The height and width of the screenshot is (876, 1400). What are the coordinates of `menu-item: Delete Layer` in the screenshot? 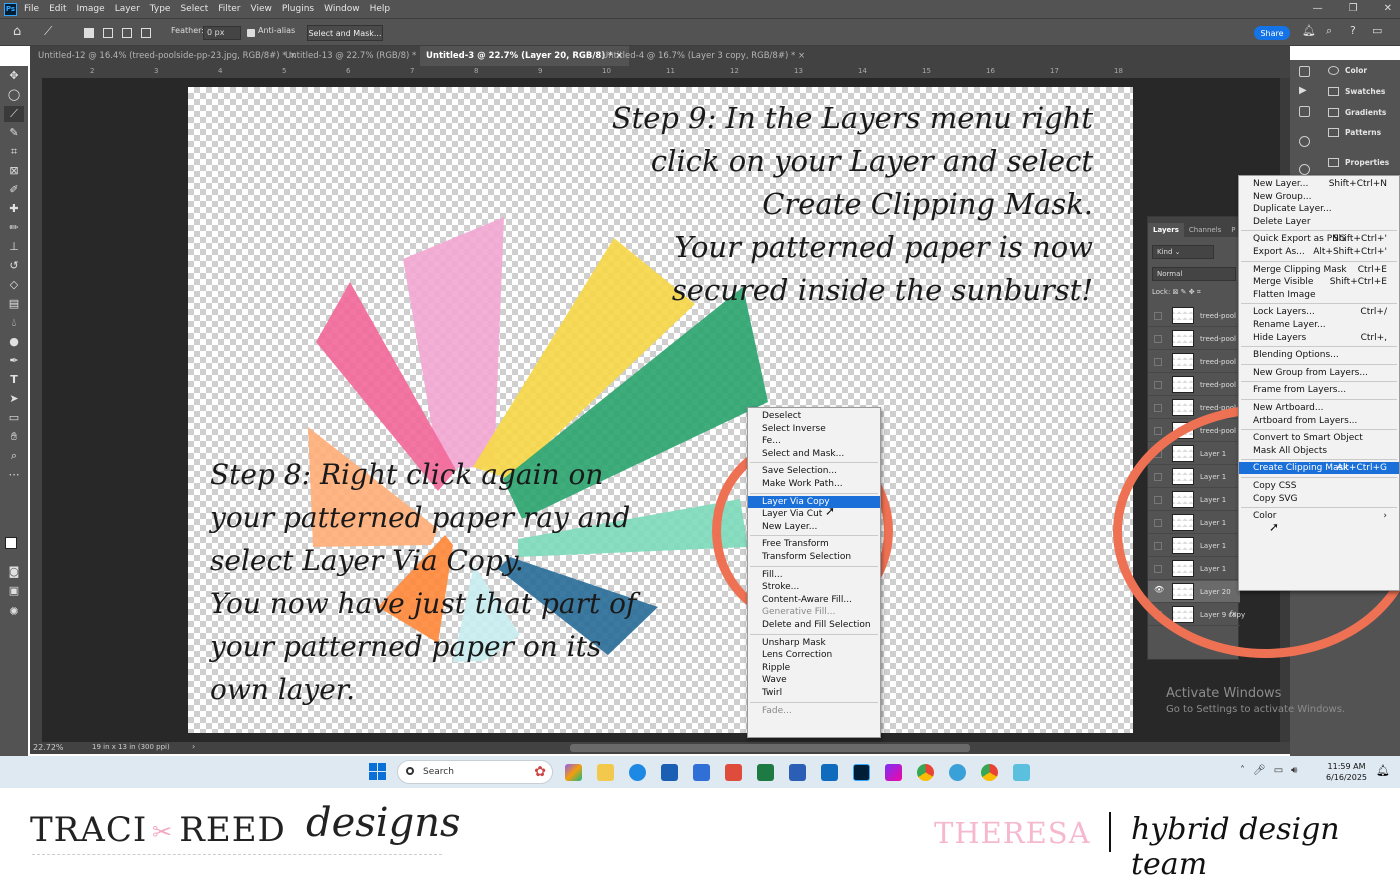 It's located at (1319, 222).